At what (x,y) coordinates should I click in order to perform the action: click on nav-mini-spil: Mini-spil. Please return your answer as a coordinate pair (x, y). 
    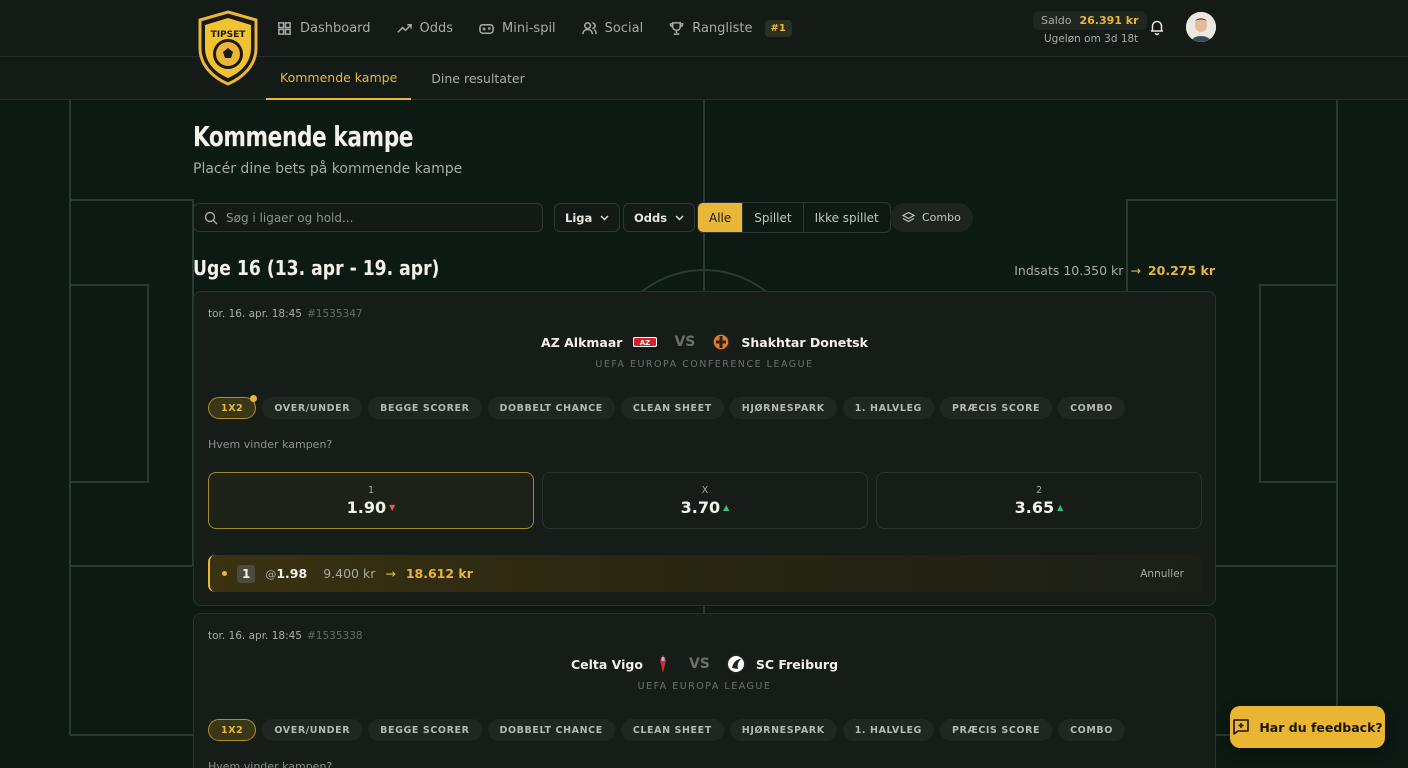
    Looking at the image, I should click on (517, 28).